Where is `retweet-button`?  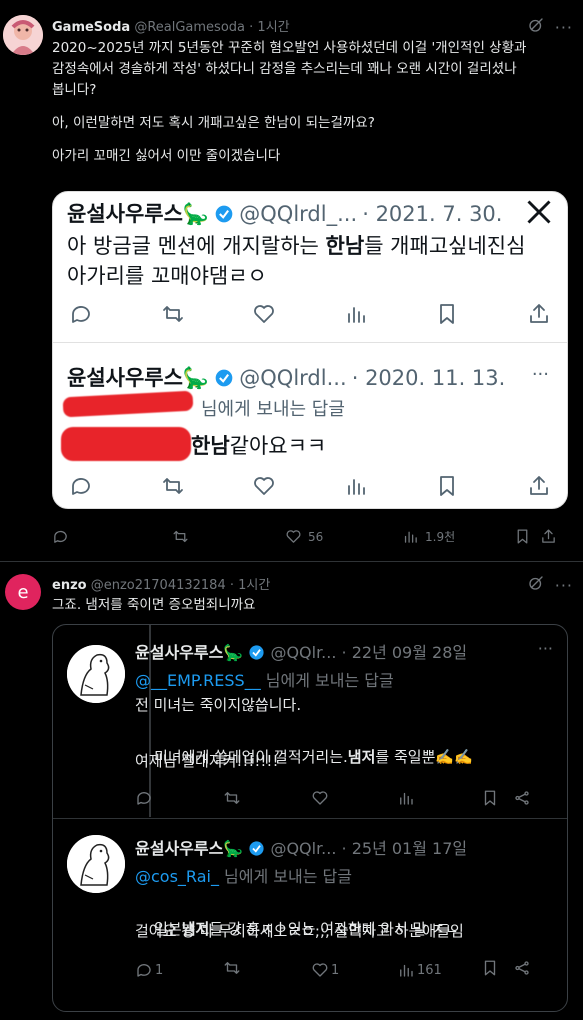
retweet-button is located at coordinates (228, 536).